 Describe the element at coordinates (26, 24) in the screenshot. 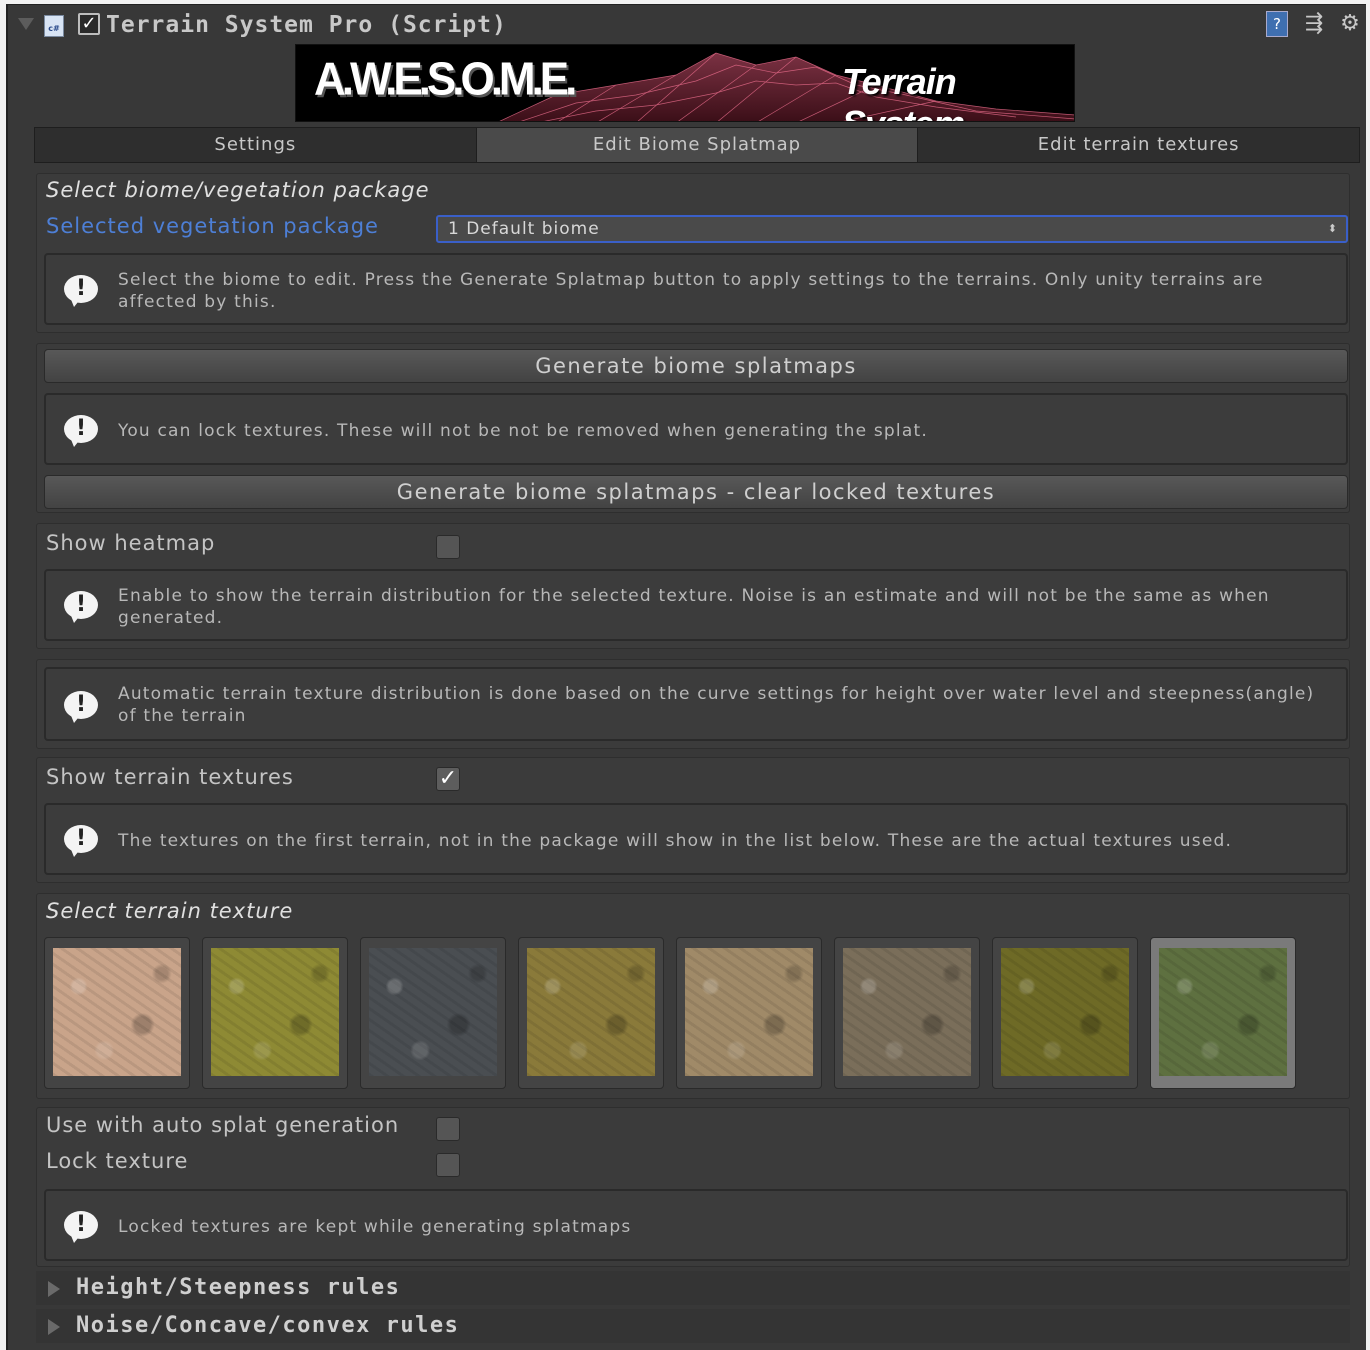

I see `component-foldout-arrow-icon` at that location.